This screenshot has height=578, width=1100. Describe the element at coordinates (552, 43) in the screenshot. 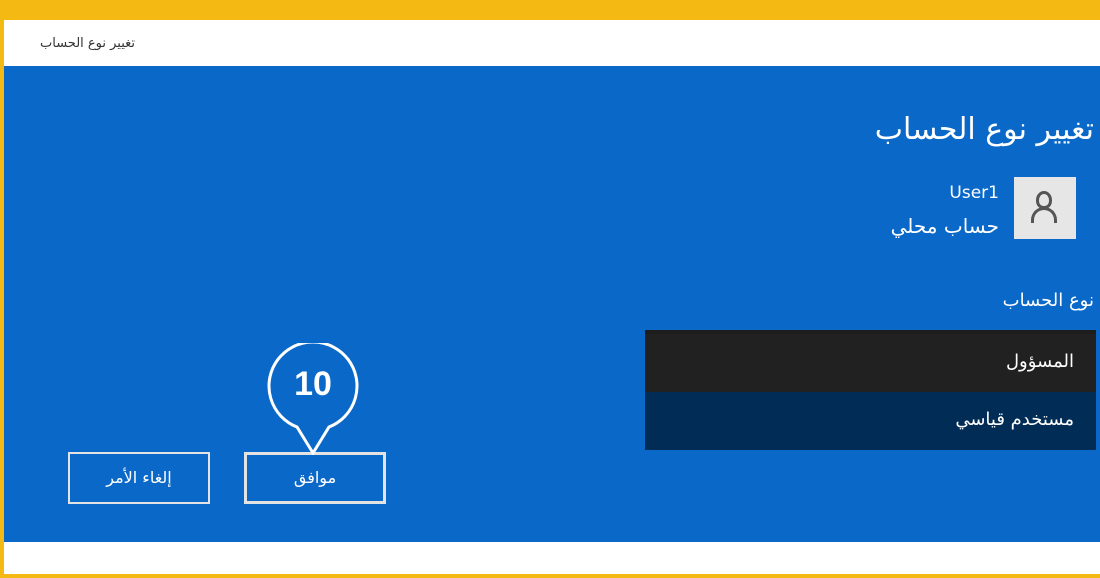

I see `window-titlebar: تغيير نوع الحساب` at that location.